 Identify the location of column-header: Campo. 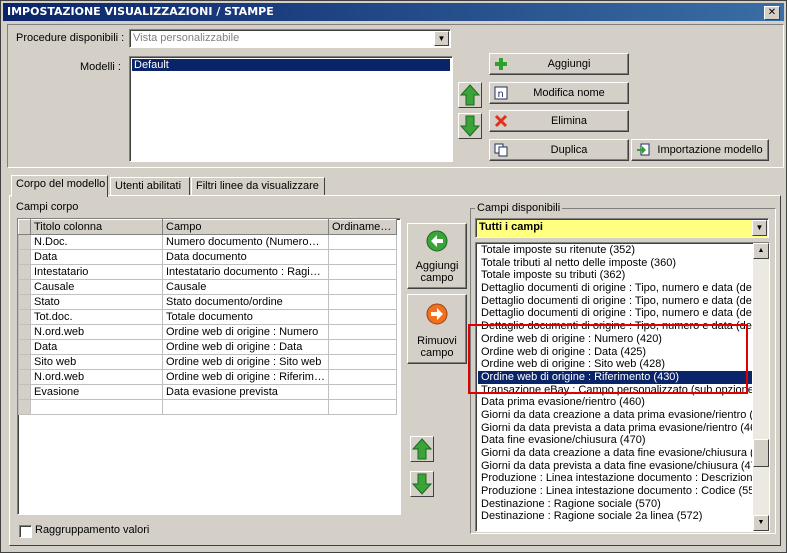
(245, 227).